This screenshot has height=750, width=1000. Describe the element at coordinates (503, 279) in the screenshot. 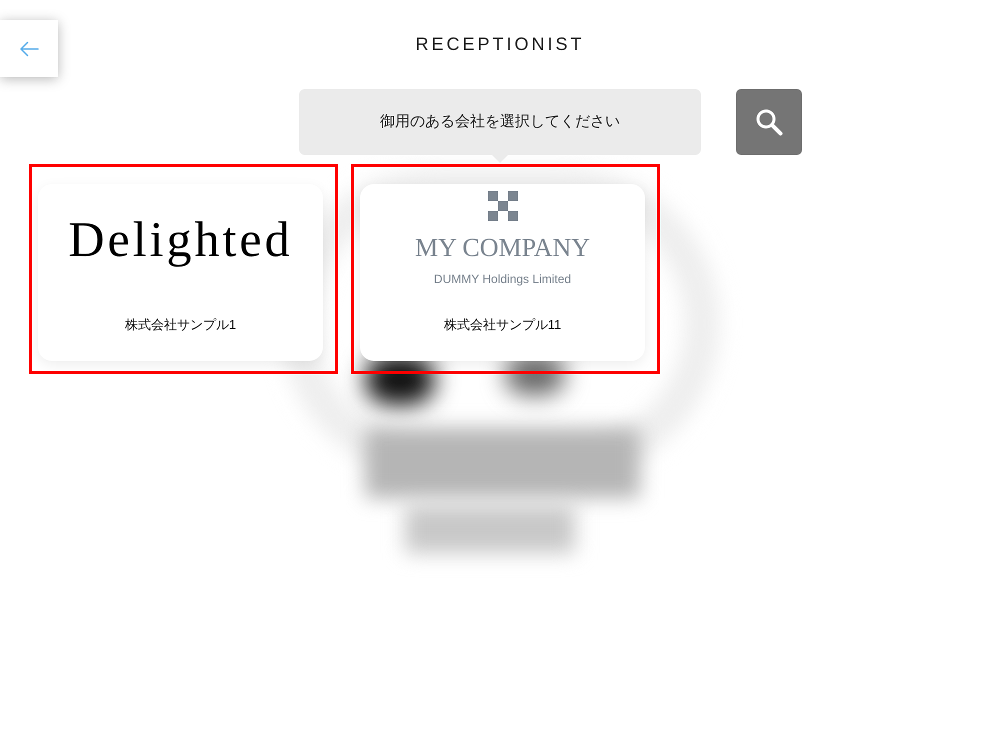

I see `logo-subtitle: DUMMY Holdings Limited` at that location.